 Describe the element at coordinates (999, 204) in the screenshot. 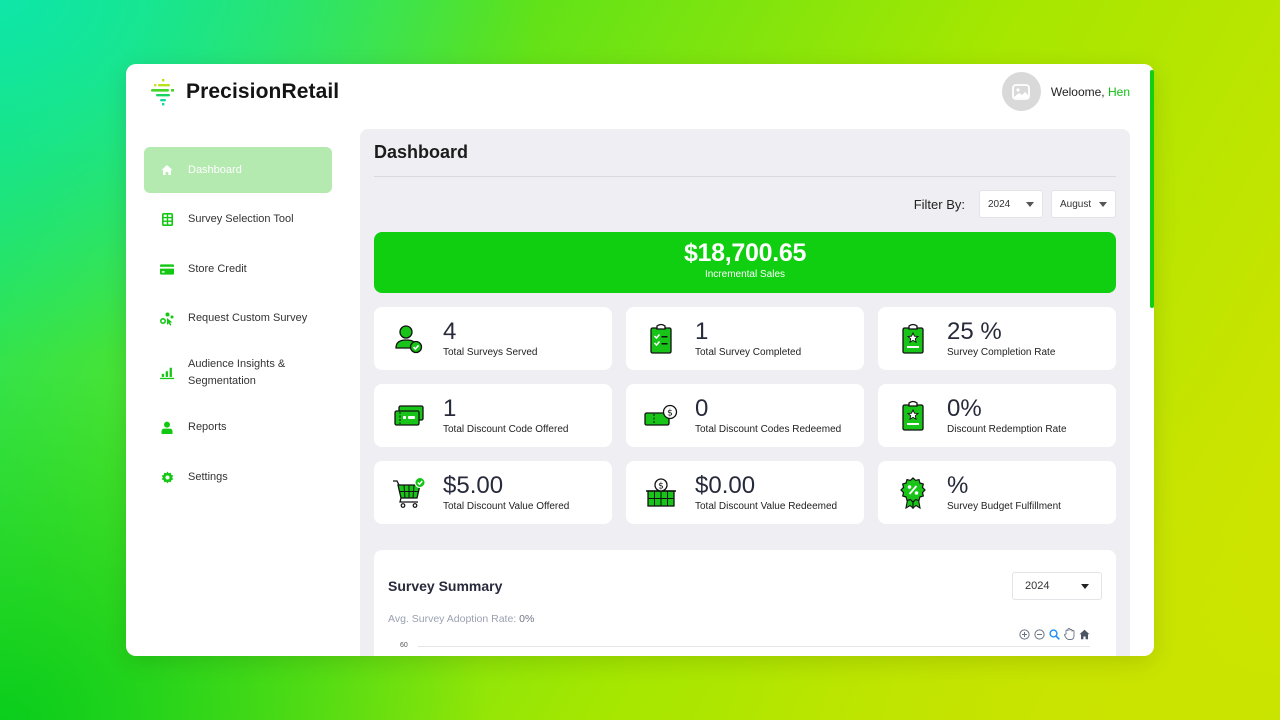

I see `year-select-value: 2024` at that location.